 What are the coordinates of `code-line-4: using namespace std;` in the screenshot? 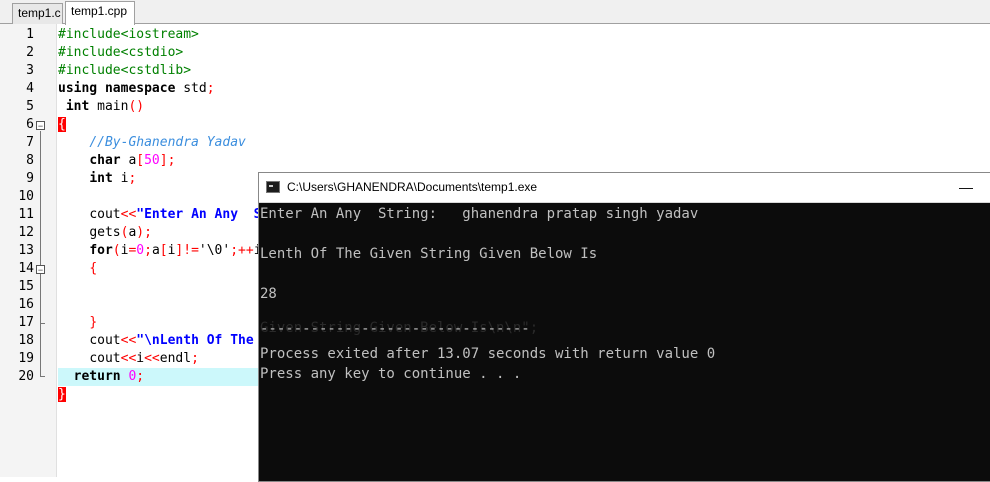 It's located at (136, 89).